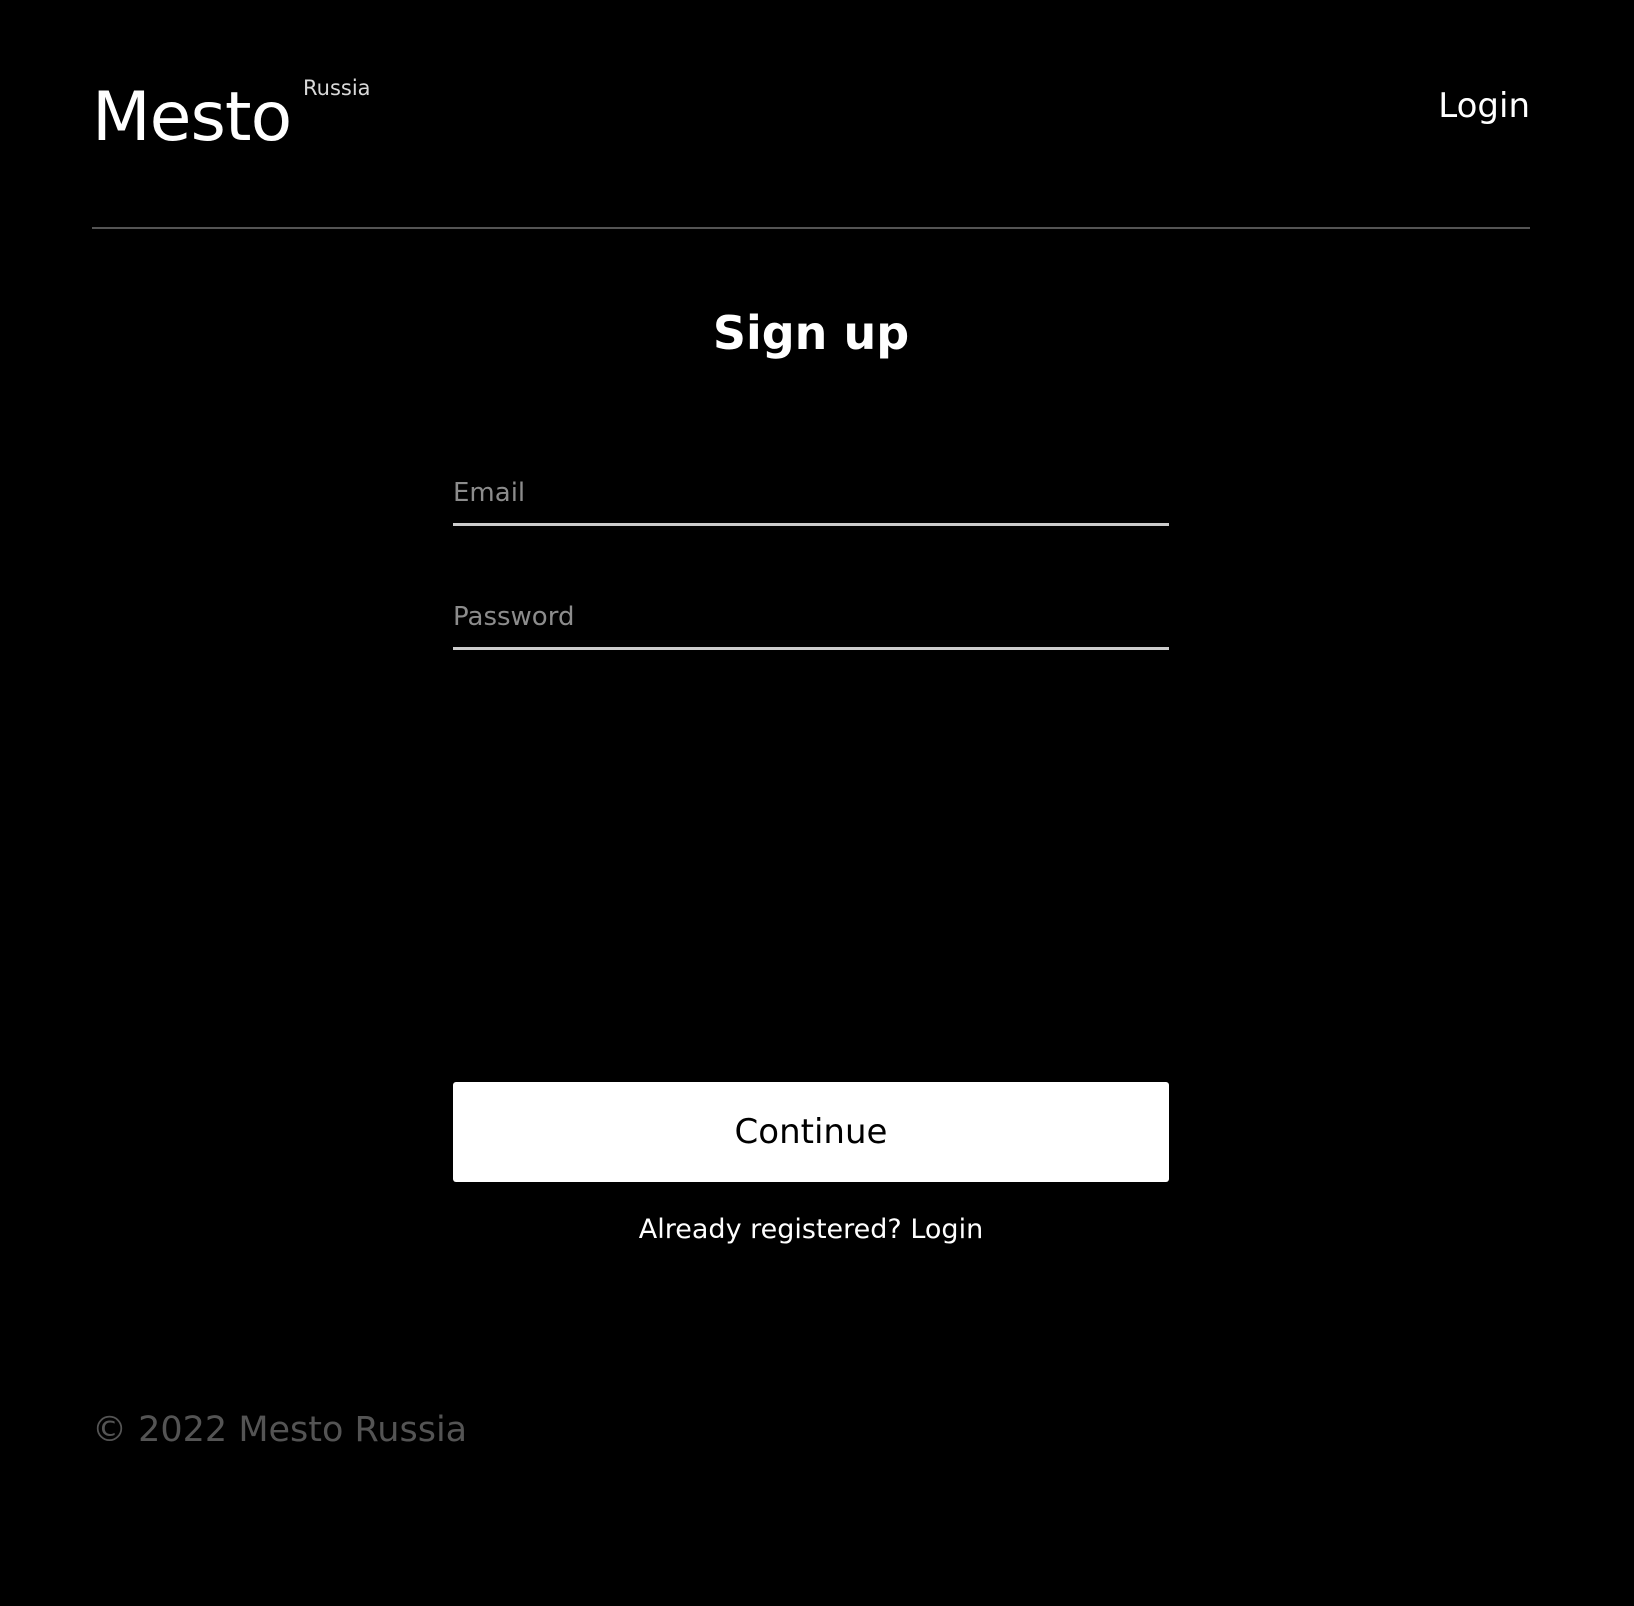  I want to click on already-registered-prompt: Already registered?, so click(770, 1229).